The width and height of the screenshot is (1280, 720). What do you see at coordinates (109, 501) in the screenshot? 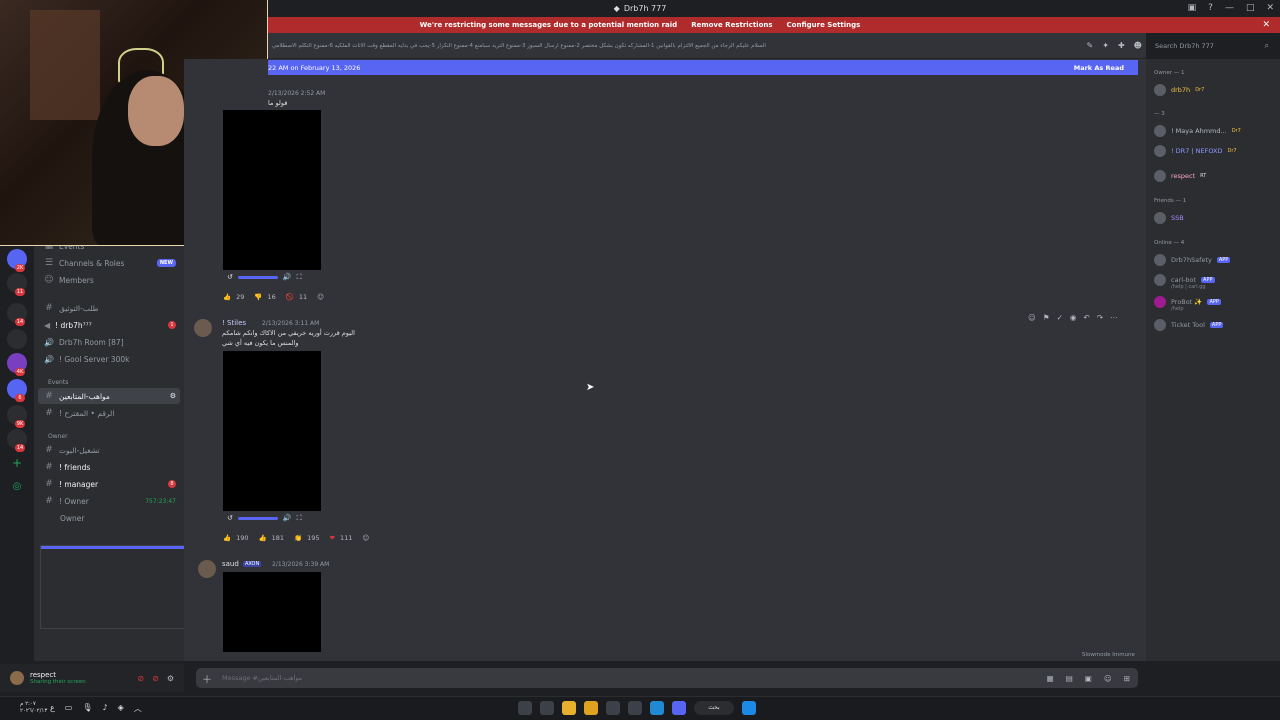
I see `channel-item: # ! Owner 757:23:47` at bounding box center [109, 501].